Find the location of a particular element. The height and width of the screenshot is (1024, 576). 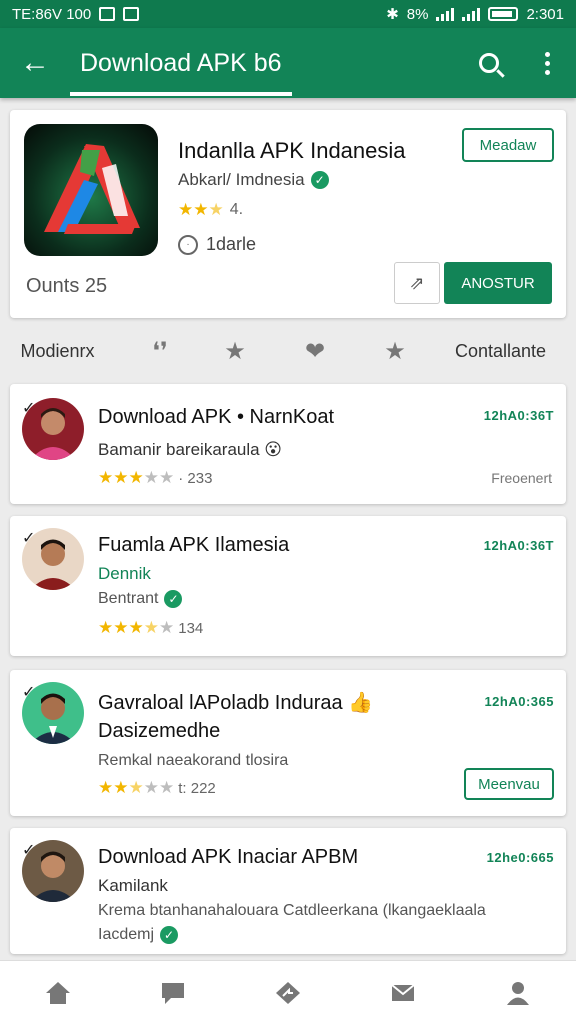

rating-line: ★★★ 4. is located at coordinates (210, 210).